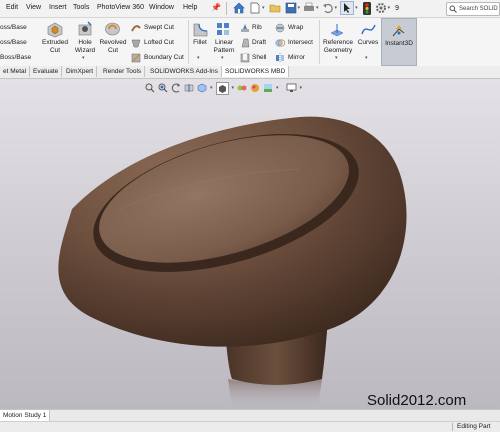 The width and height of the screenshot is (500, 432). I want to click on status-divider, so click(452, 427).